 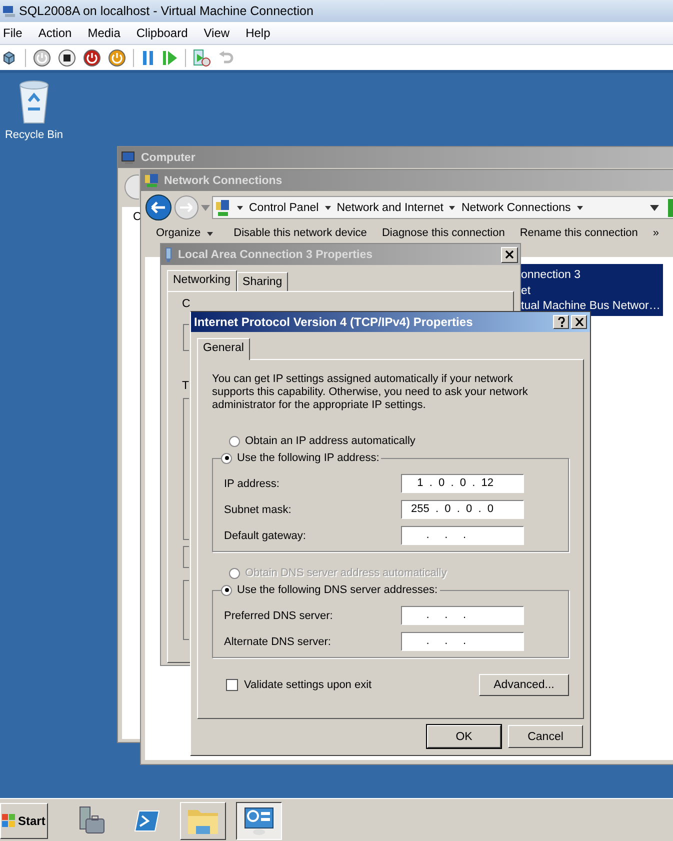 What do you see at coordinates (168, 158) in the screenshot?
I see `window-title: Computer` at bounding box center [168, 158].